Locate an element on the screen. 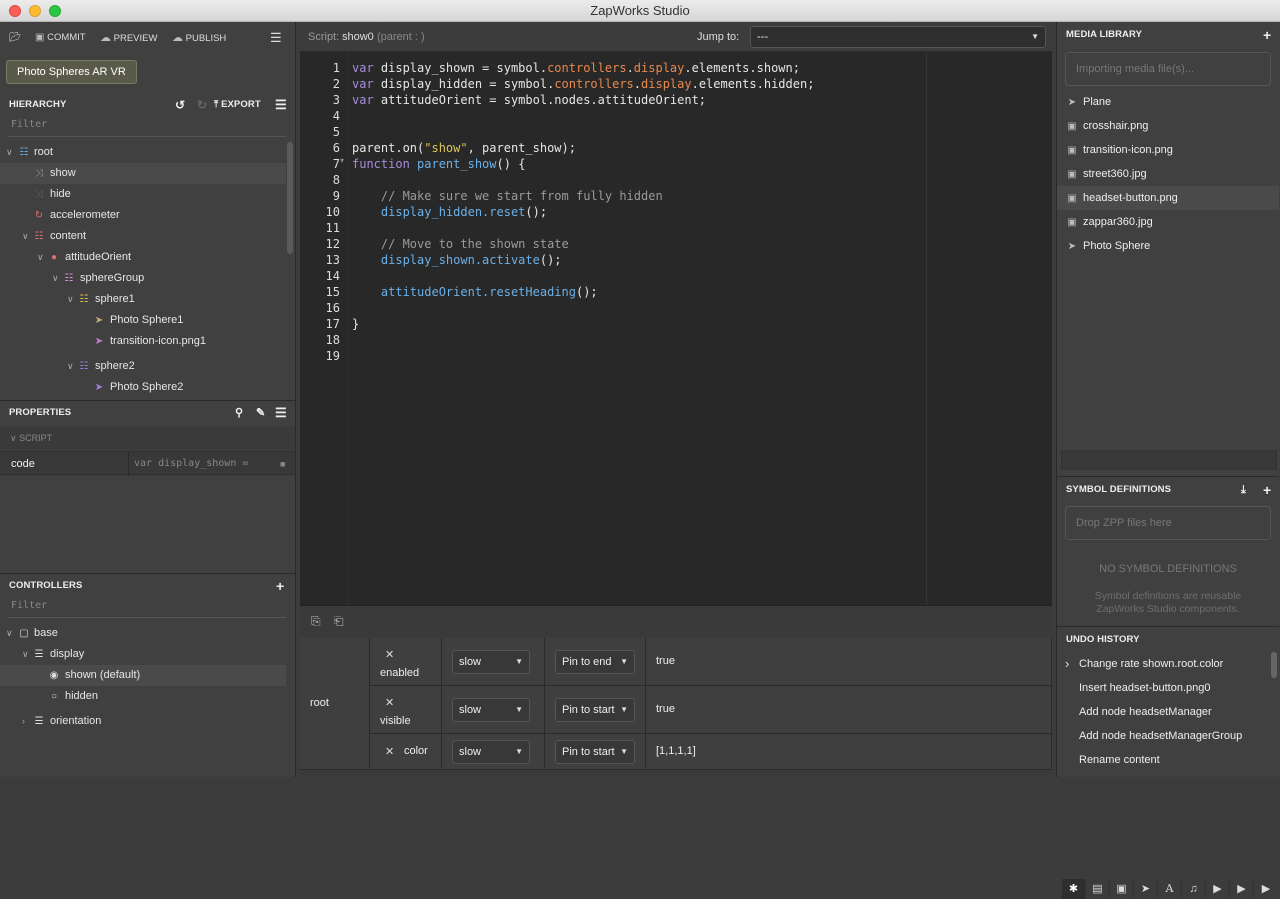 Image resolution: width=1280 pixels, height=899 pixels. controllers-filter-input: Filter is located at coordinates (29, 605).